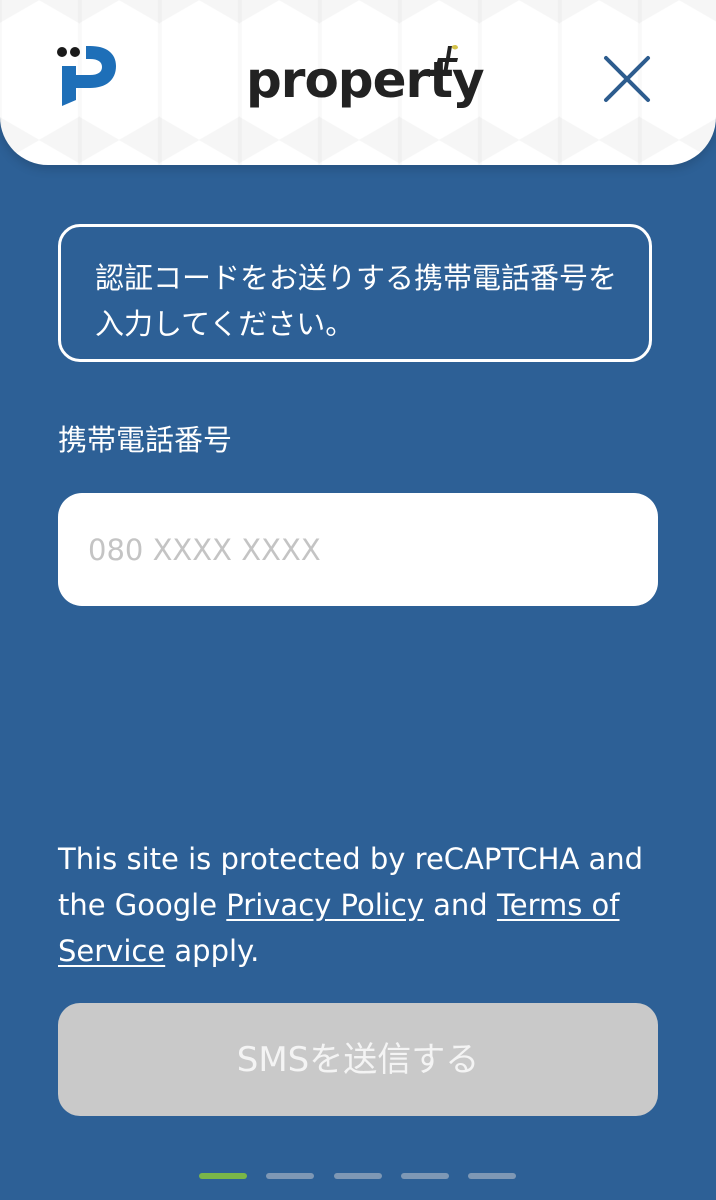  I want to click on privacy-policy-link: Privacy Policy, so click(325, 905).